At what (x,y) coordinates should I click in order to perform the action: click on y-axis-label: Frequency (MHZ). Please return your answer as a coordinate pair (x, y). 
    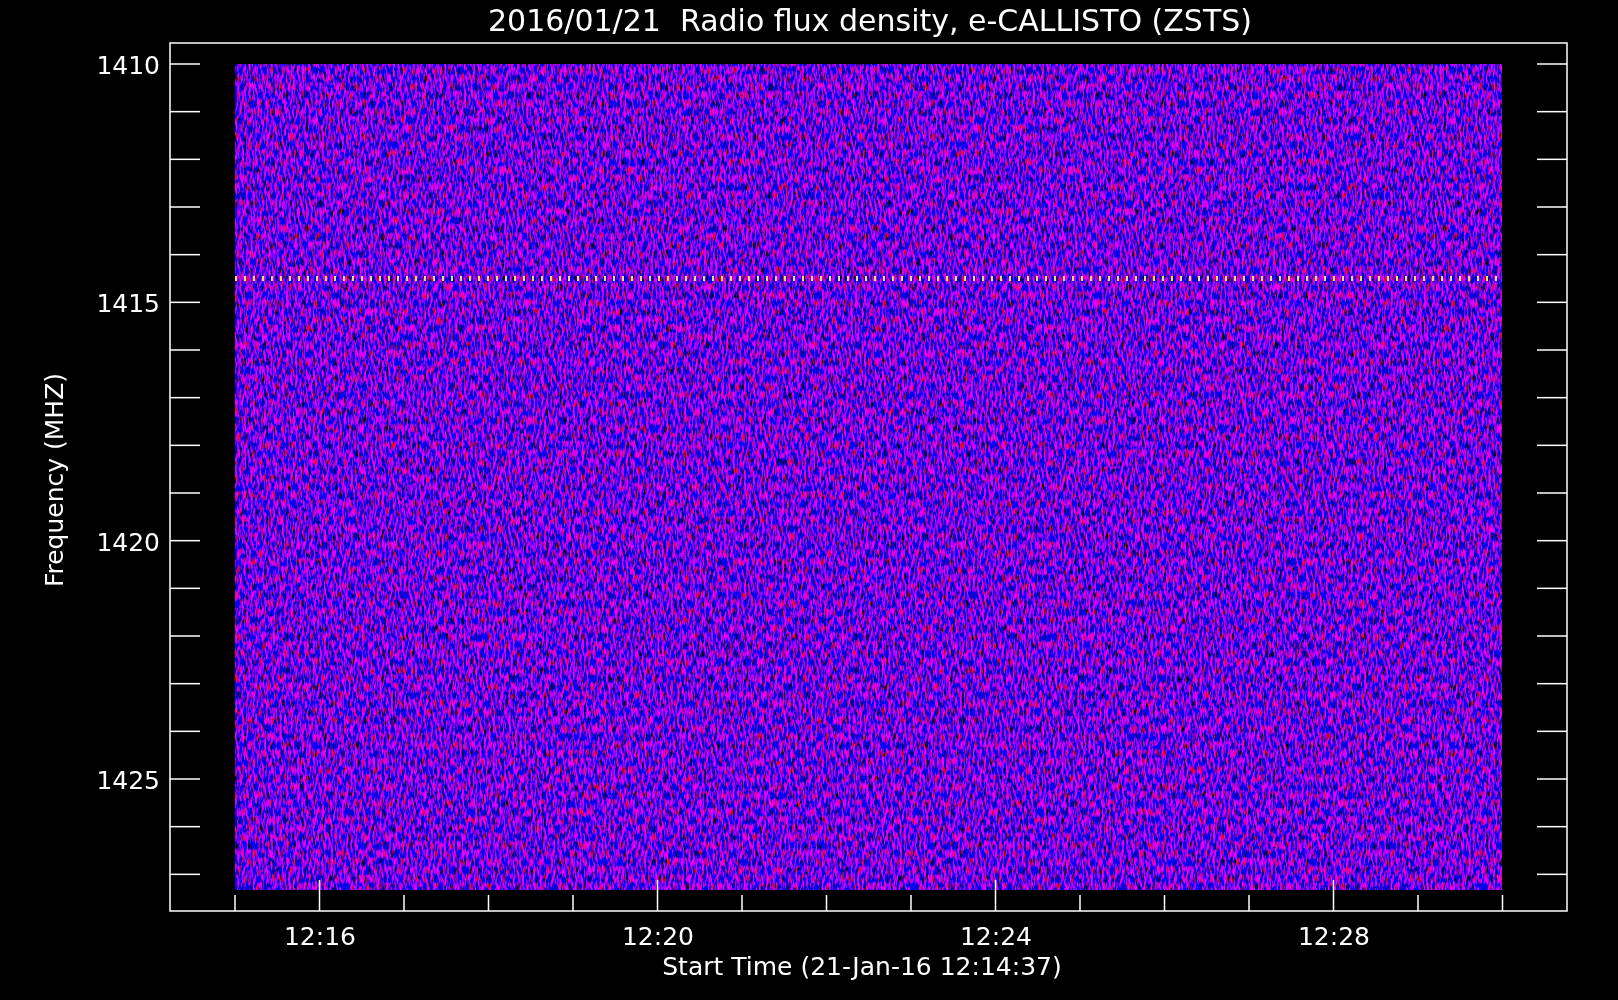
    Looking at the image, I should click on (54, 480).